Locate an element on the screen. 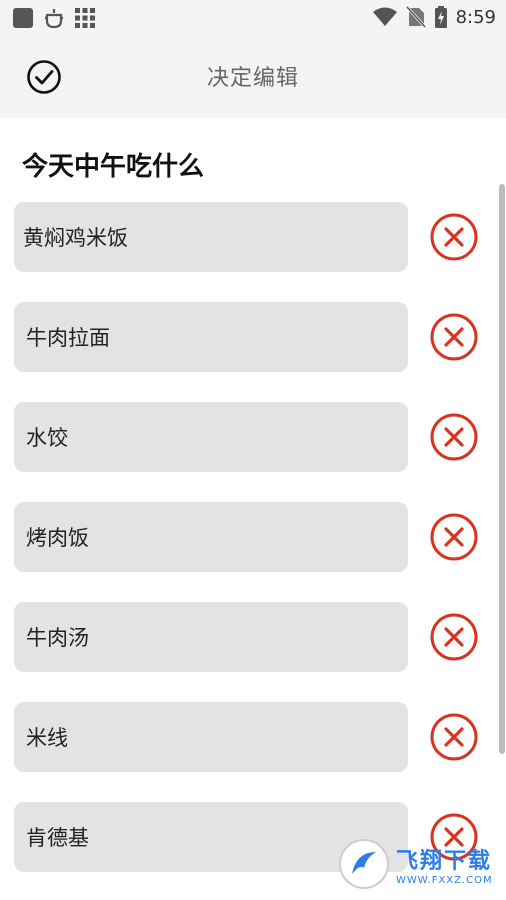 This screenshot has width=506, height=900. watermark-url: WWW.FXXZ.COM is located at coordinates (444, 880).